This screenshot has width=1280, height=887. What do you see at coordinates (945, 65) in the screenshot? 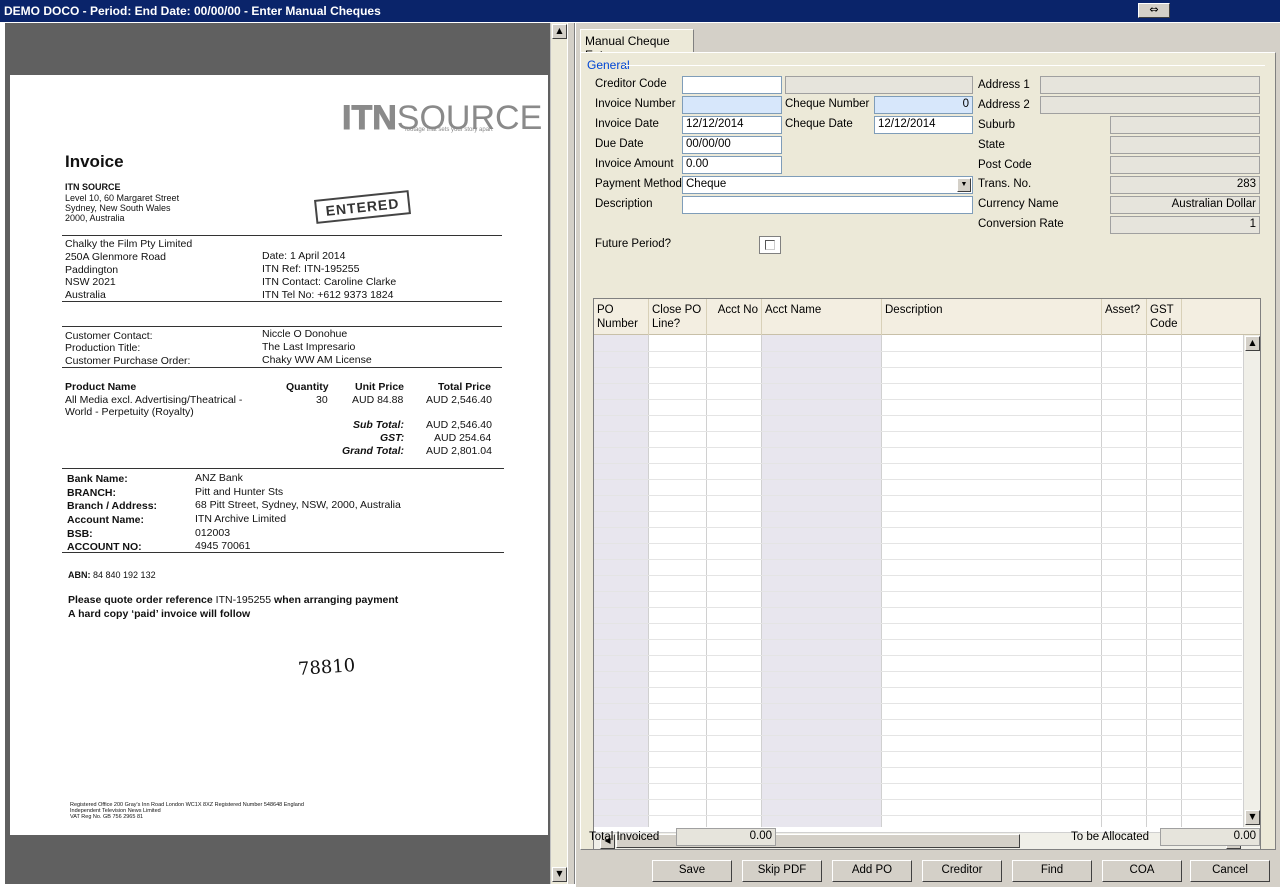
I see `group-divider` at bounding box center [945, 65].